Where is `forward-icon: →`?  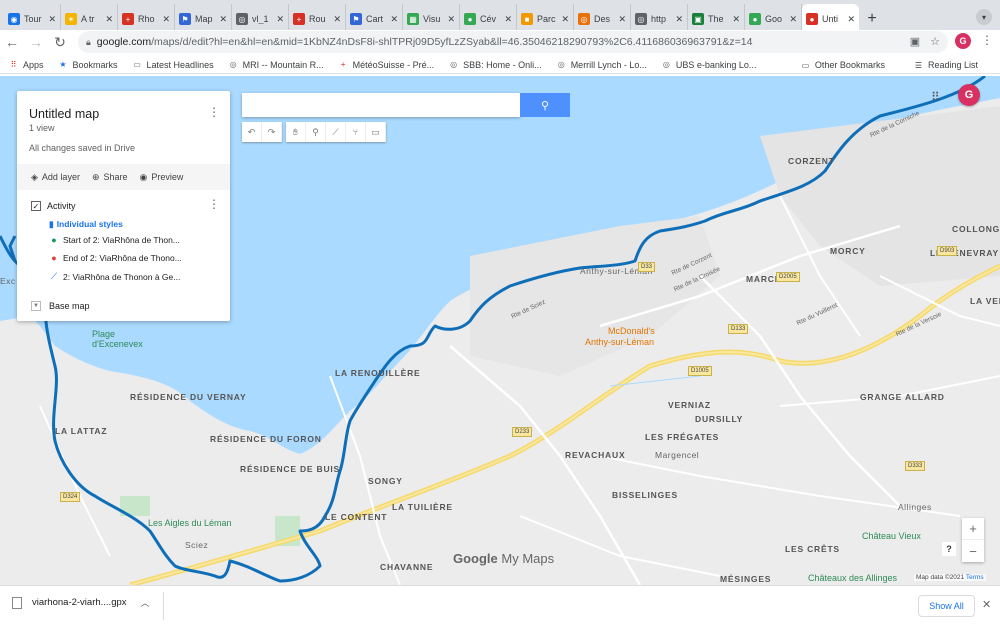
forward-icon: → is located at coordinates (36, 42).